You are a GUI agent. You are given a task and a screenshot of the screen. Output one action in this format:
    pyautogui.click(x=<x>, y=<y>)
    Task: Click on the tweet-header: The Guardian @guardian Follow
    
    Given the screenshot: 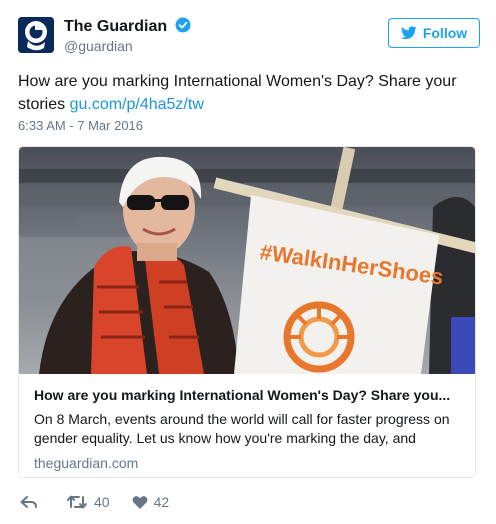 What is the action you would take?
    pyautogui.click(x=249, y=37)
    